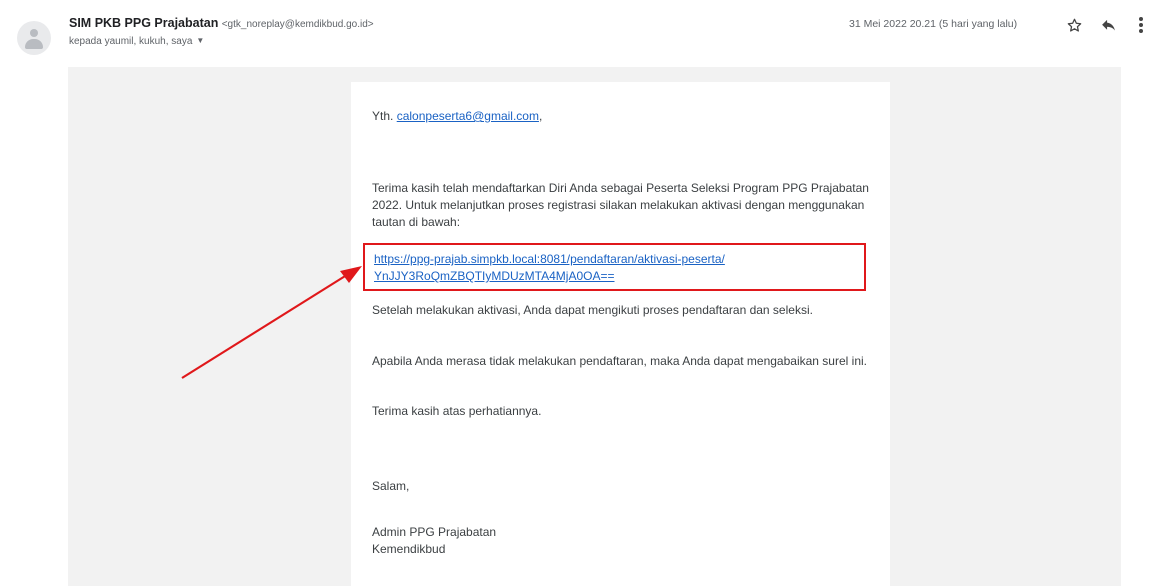 The image size is (1154, 586). I want to click on sender-email: <gtk_noreplay@kemdikbud.go.id>, so click(297, 24).